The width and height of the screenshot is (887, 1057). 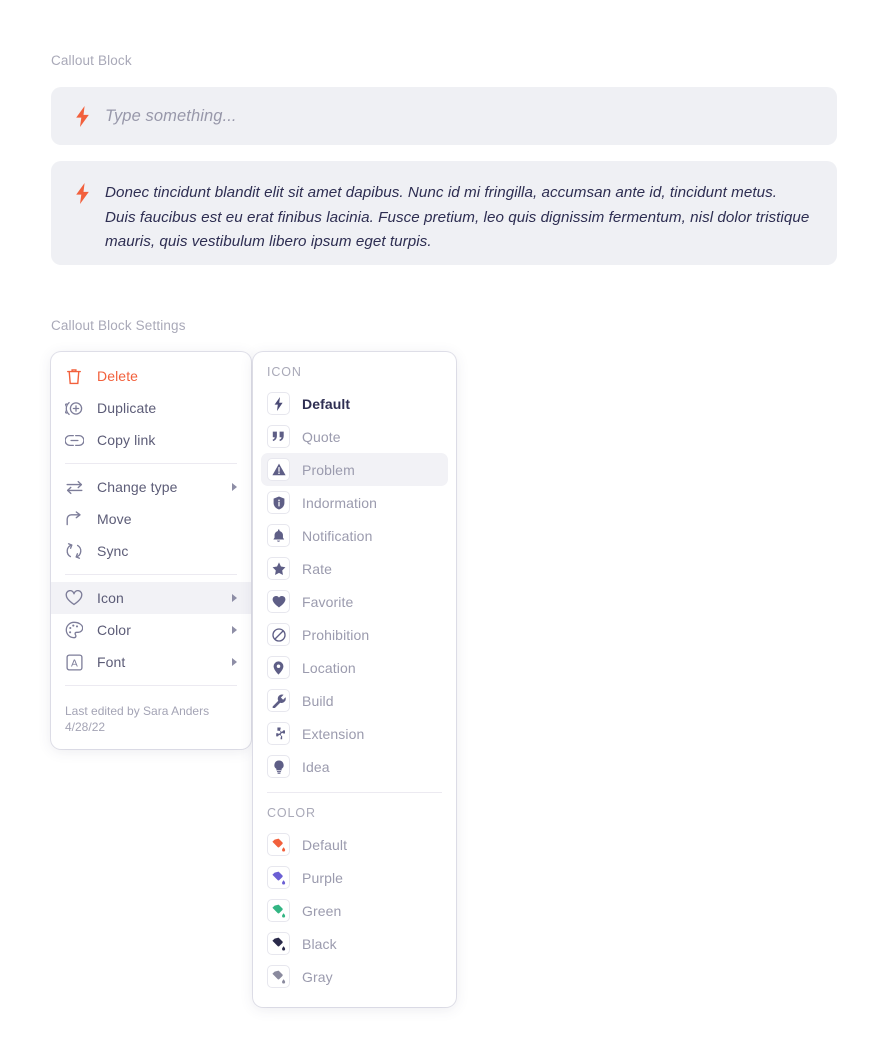 I want to click on menu-group: Change type Move Sync, so click(x=151, y=519).